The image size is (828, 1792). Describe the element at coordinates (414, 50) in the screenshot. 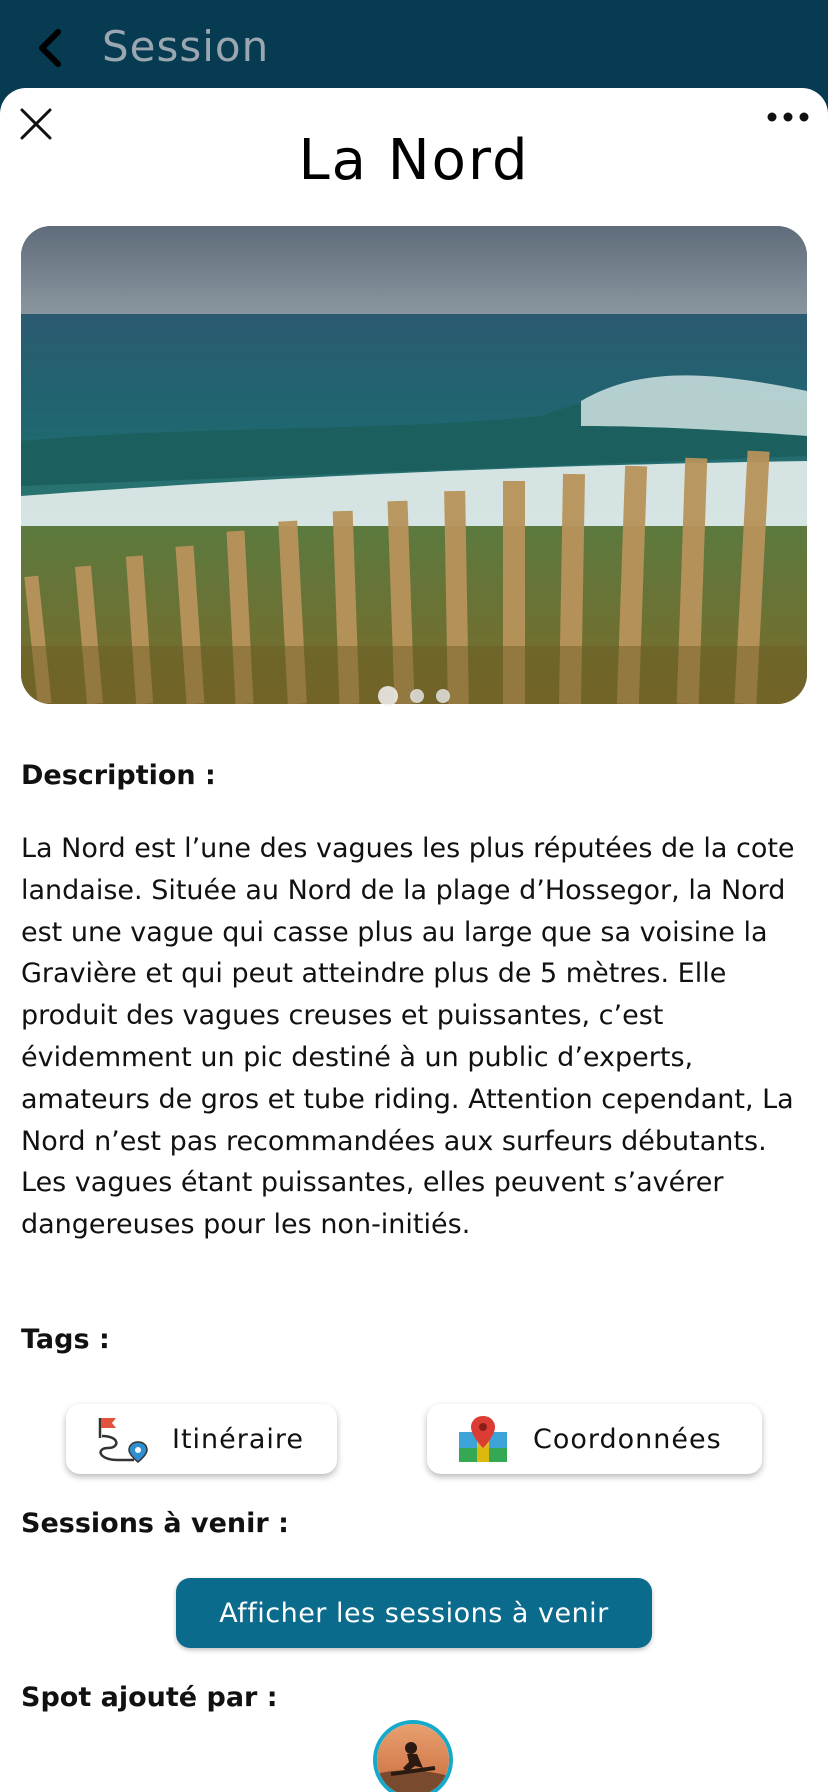

I see `top-app-bar: Session` at that location.